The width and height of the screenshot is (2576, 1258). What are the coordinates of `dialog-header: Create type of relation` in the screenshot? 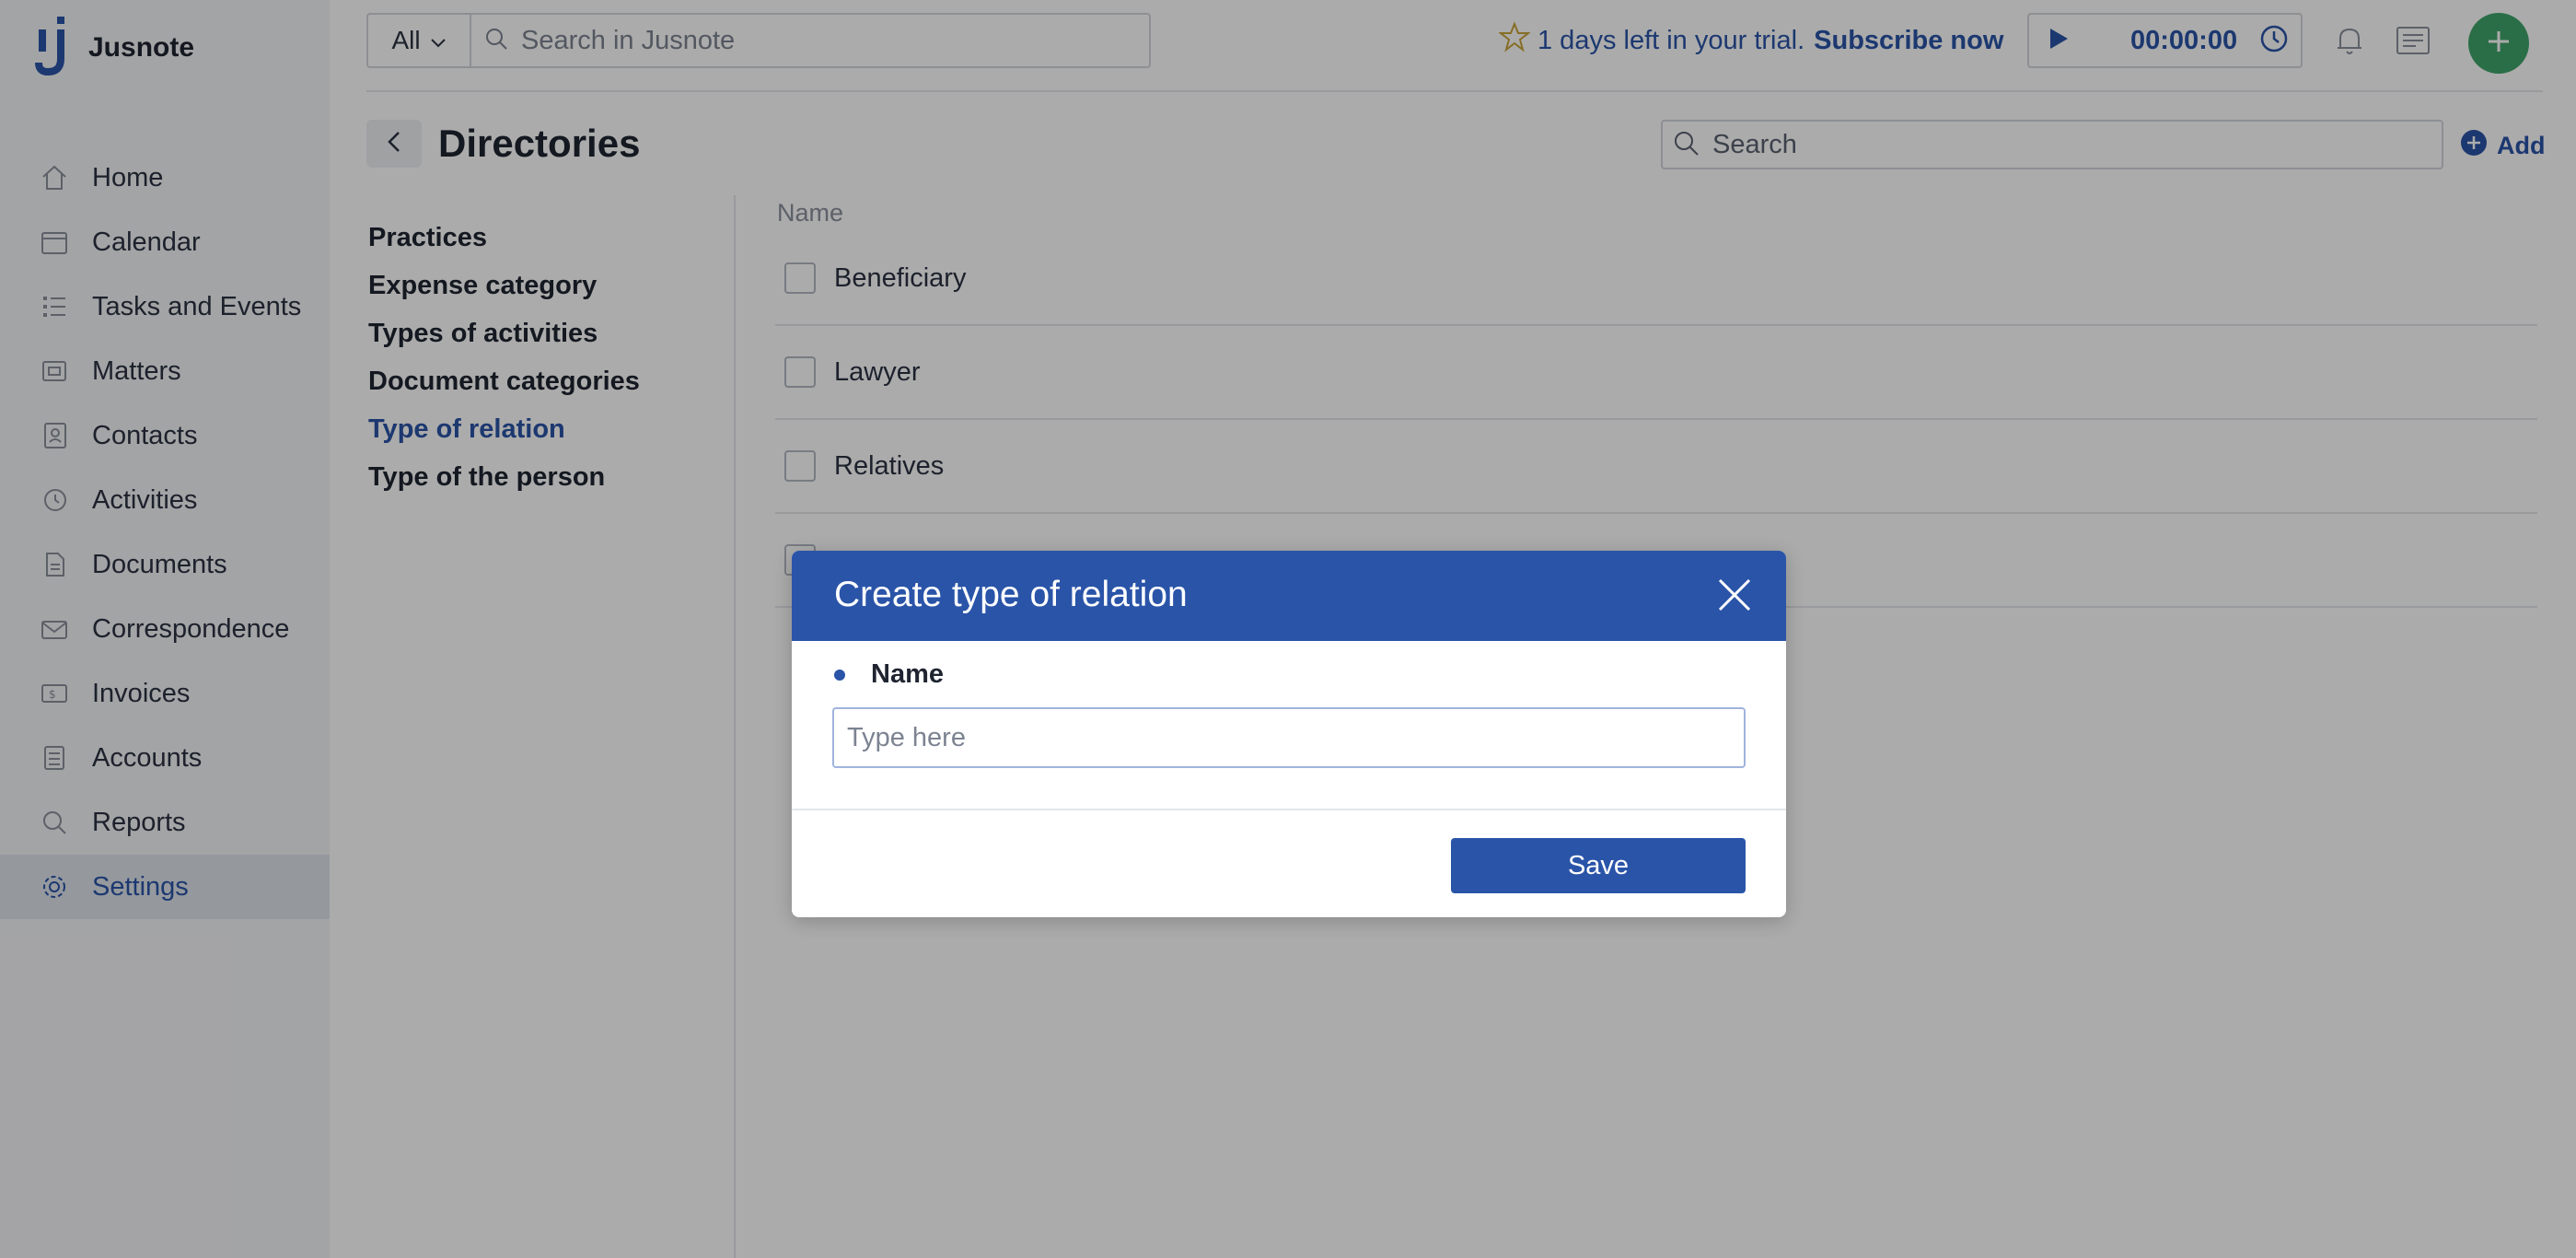 It's located at (1289, 596).